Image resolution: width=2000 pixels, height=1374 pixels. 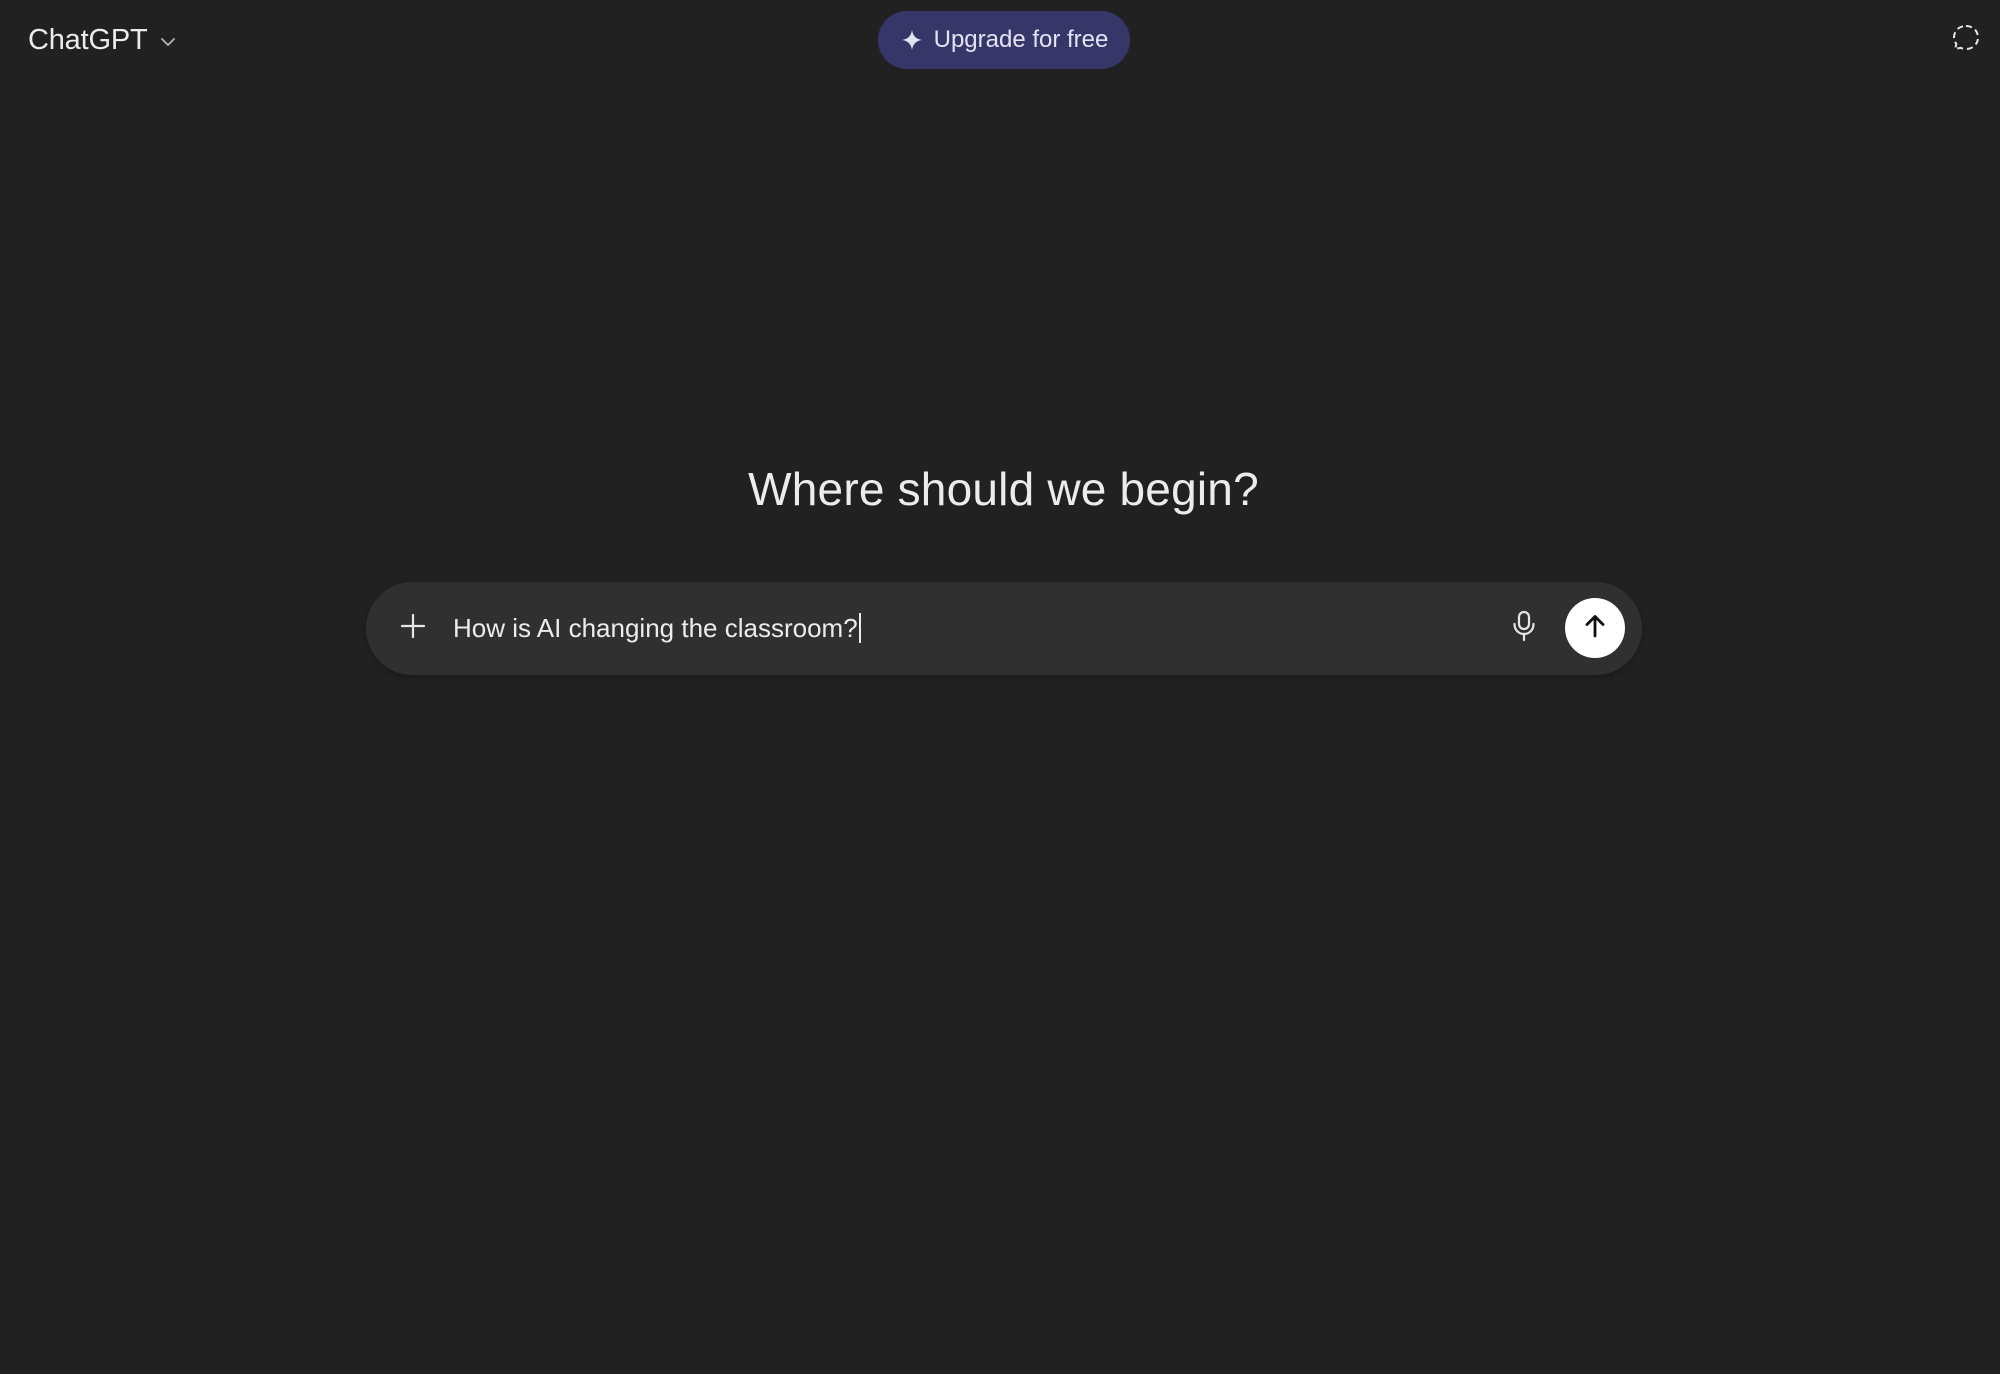 I want to click on attach-button, so click(x=413, y=628).